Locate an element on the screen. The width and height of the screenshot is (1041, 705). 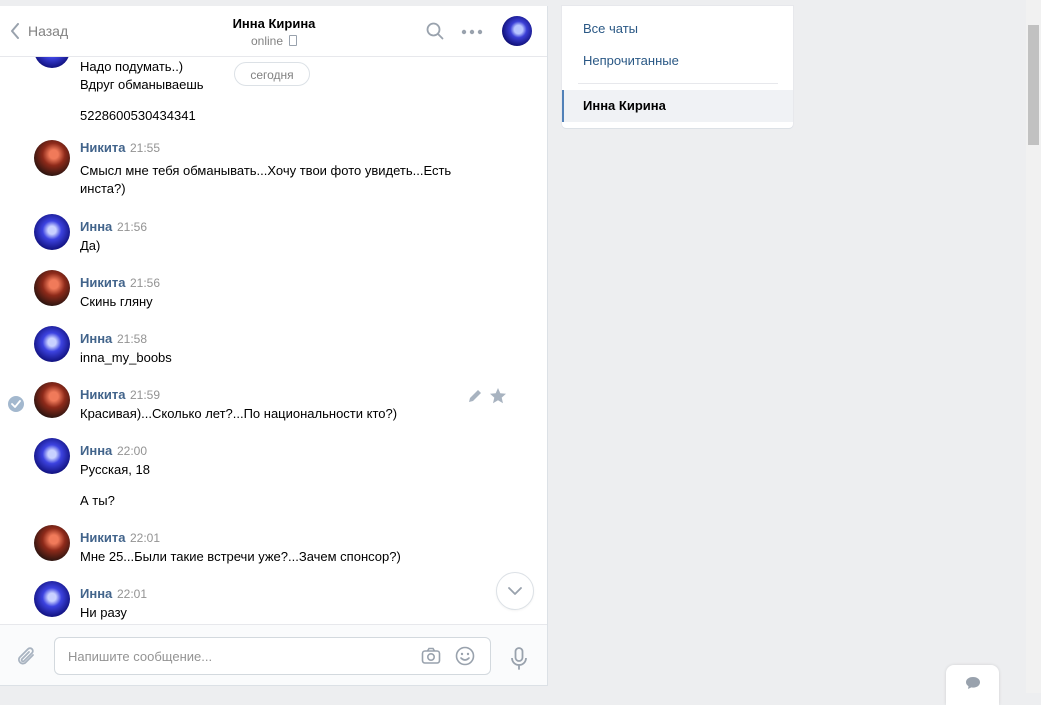
paperclip-icon is located at coordinates (27, 658).